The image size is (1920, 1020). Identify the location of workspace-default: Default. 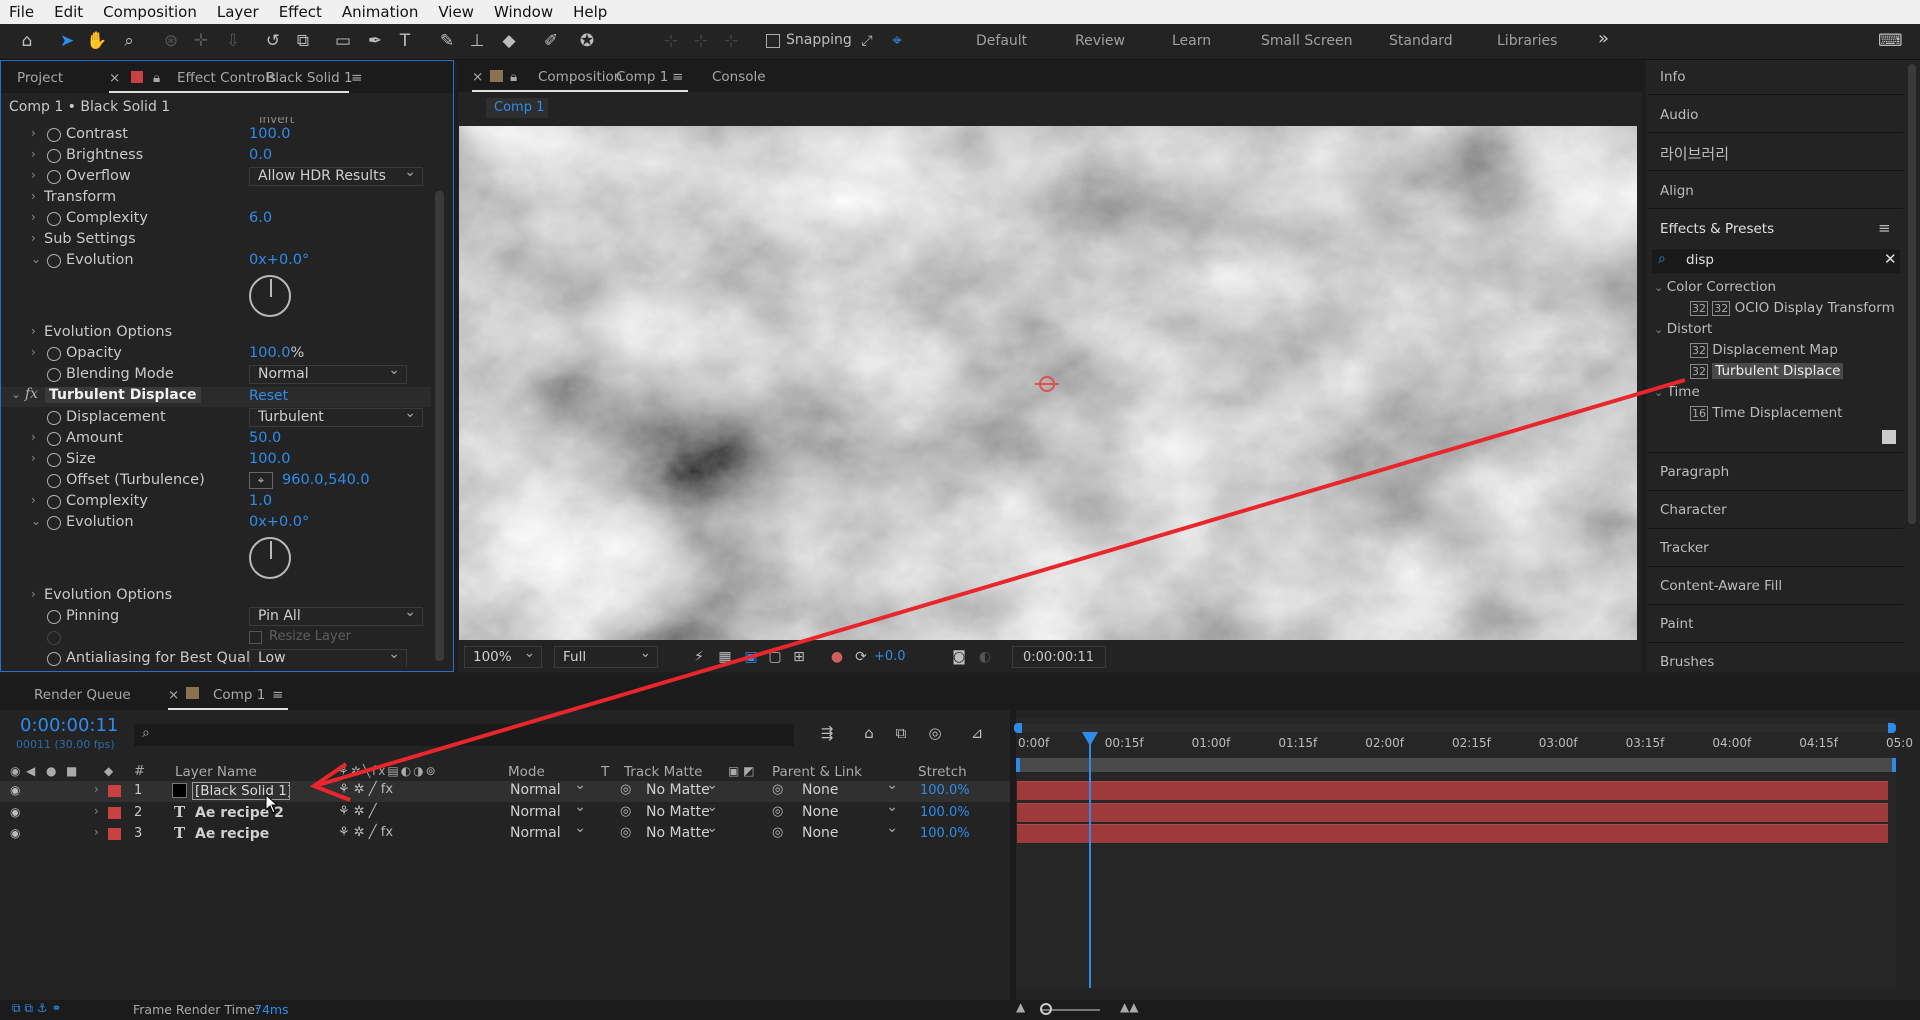
(1001, 41).